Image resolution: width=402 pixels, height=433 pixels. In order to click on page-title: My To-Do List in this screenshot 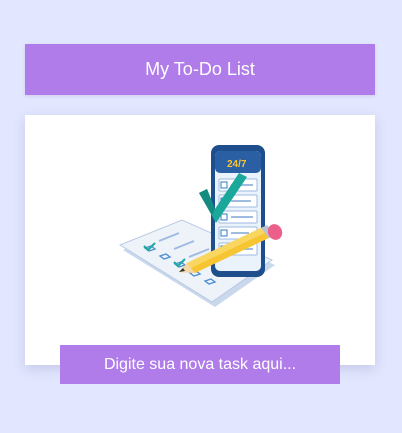, I will do `click(200, 69)`.